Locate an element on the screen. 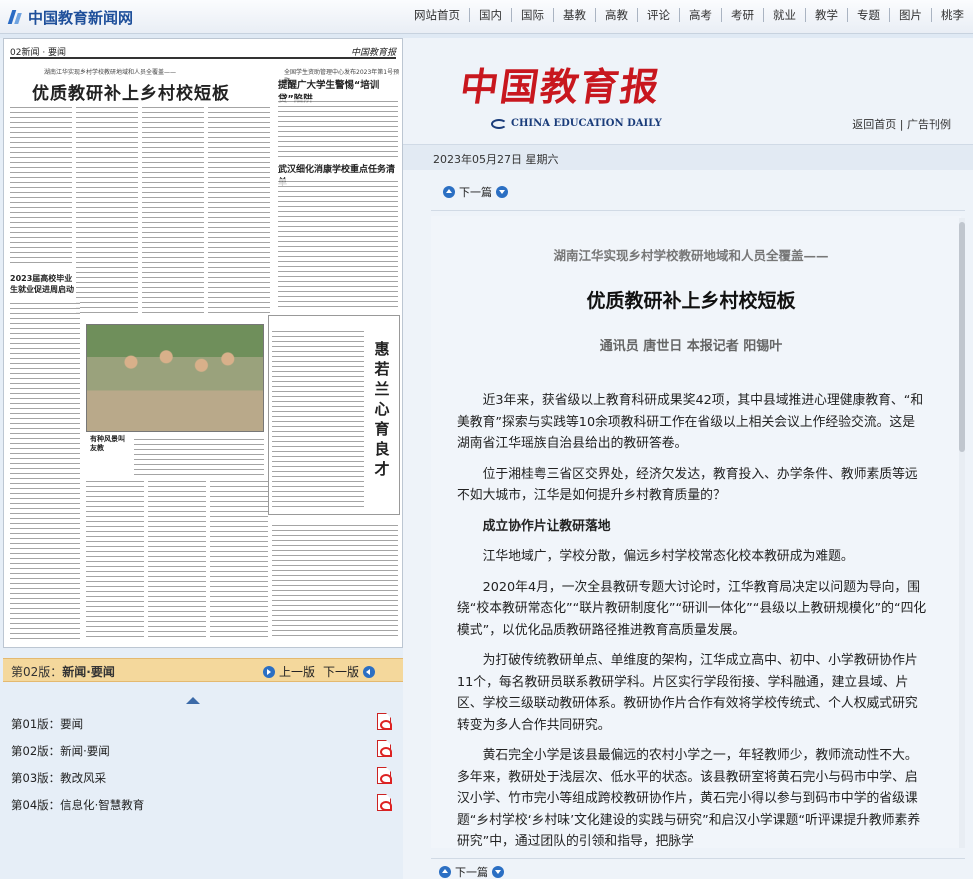 This screenshot has height=879, width=973. arrow-right-circle-icon is located at coordinates (269, 671).